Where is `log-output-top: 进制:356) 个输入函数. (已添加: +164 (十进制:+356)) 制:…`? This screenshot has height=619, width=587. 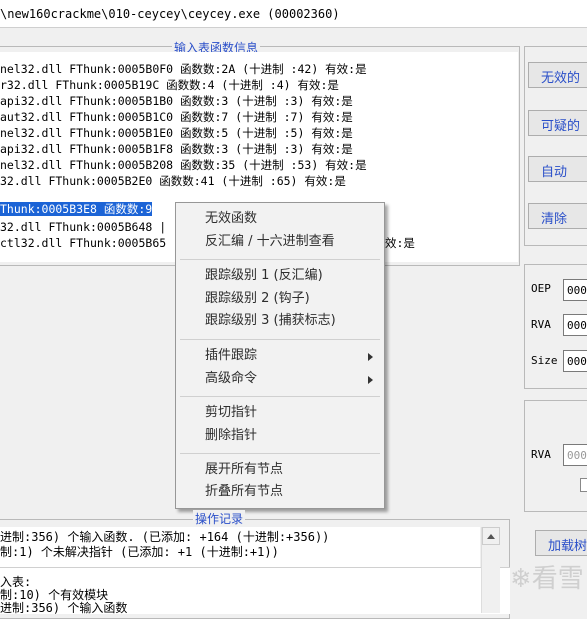
log-output-top: 进制:356) 个输入函数. (已添加: +164 (十进制:+356)) 制:… is located at coordinates (240, 547).